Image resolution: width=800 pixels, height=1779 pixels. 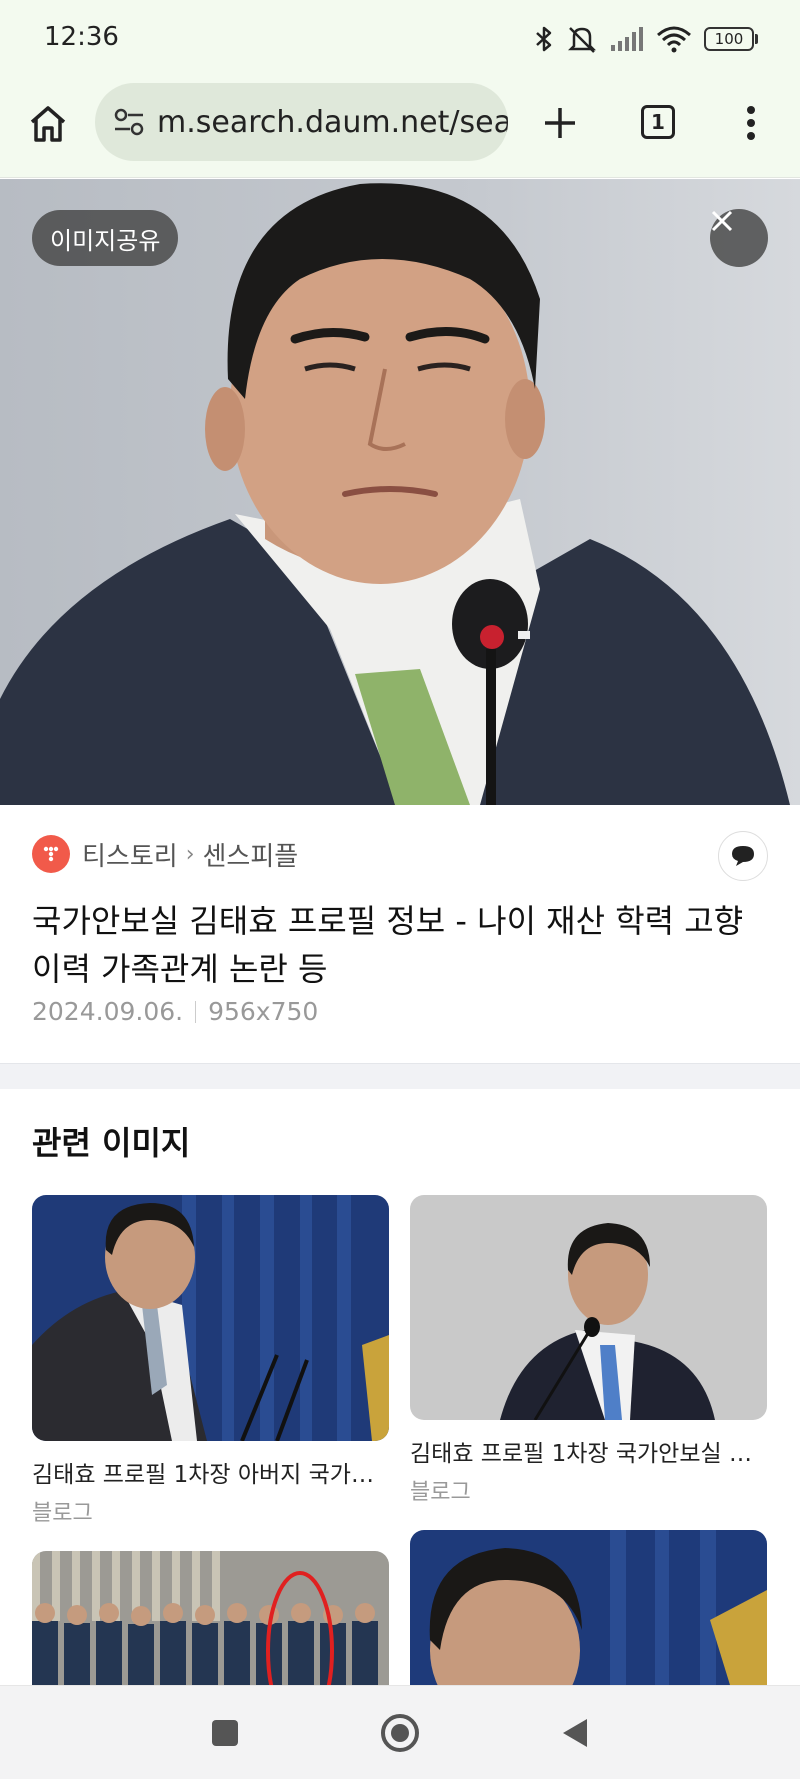 I want to click on home-icon, so click(x=48, y=124).